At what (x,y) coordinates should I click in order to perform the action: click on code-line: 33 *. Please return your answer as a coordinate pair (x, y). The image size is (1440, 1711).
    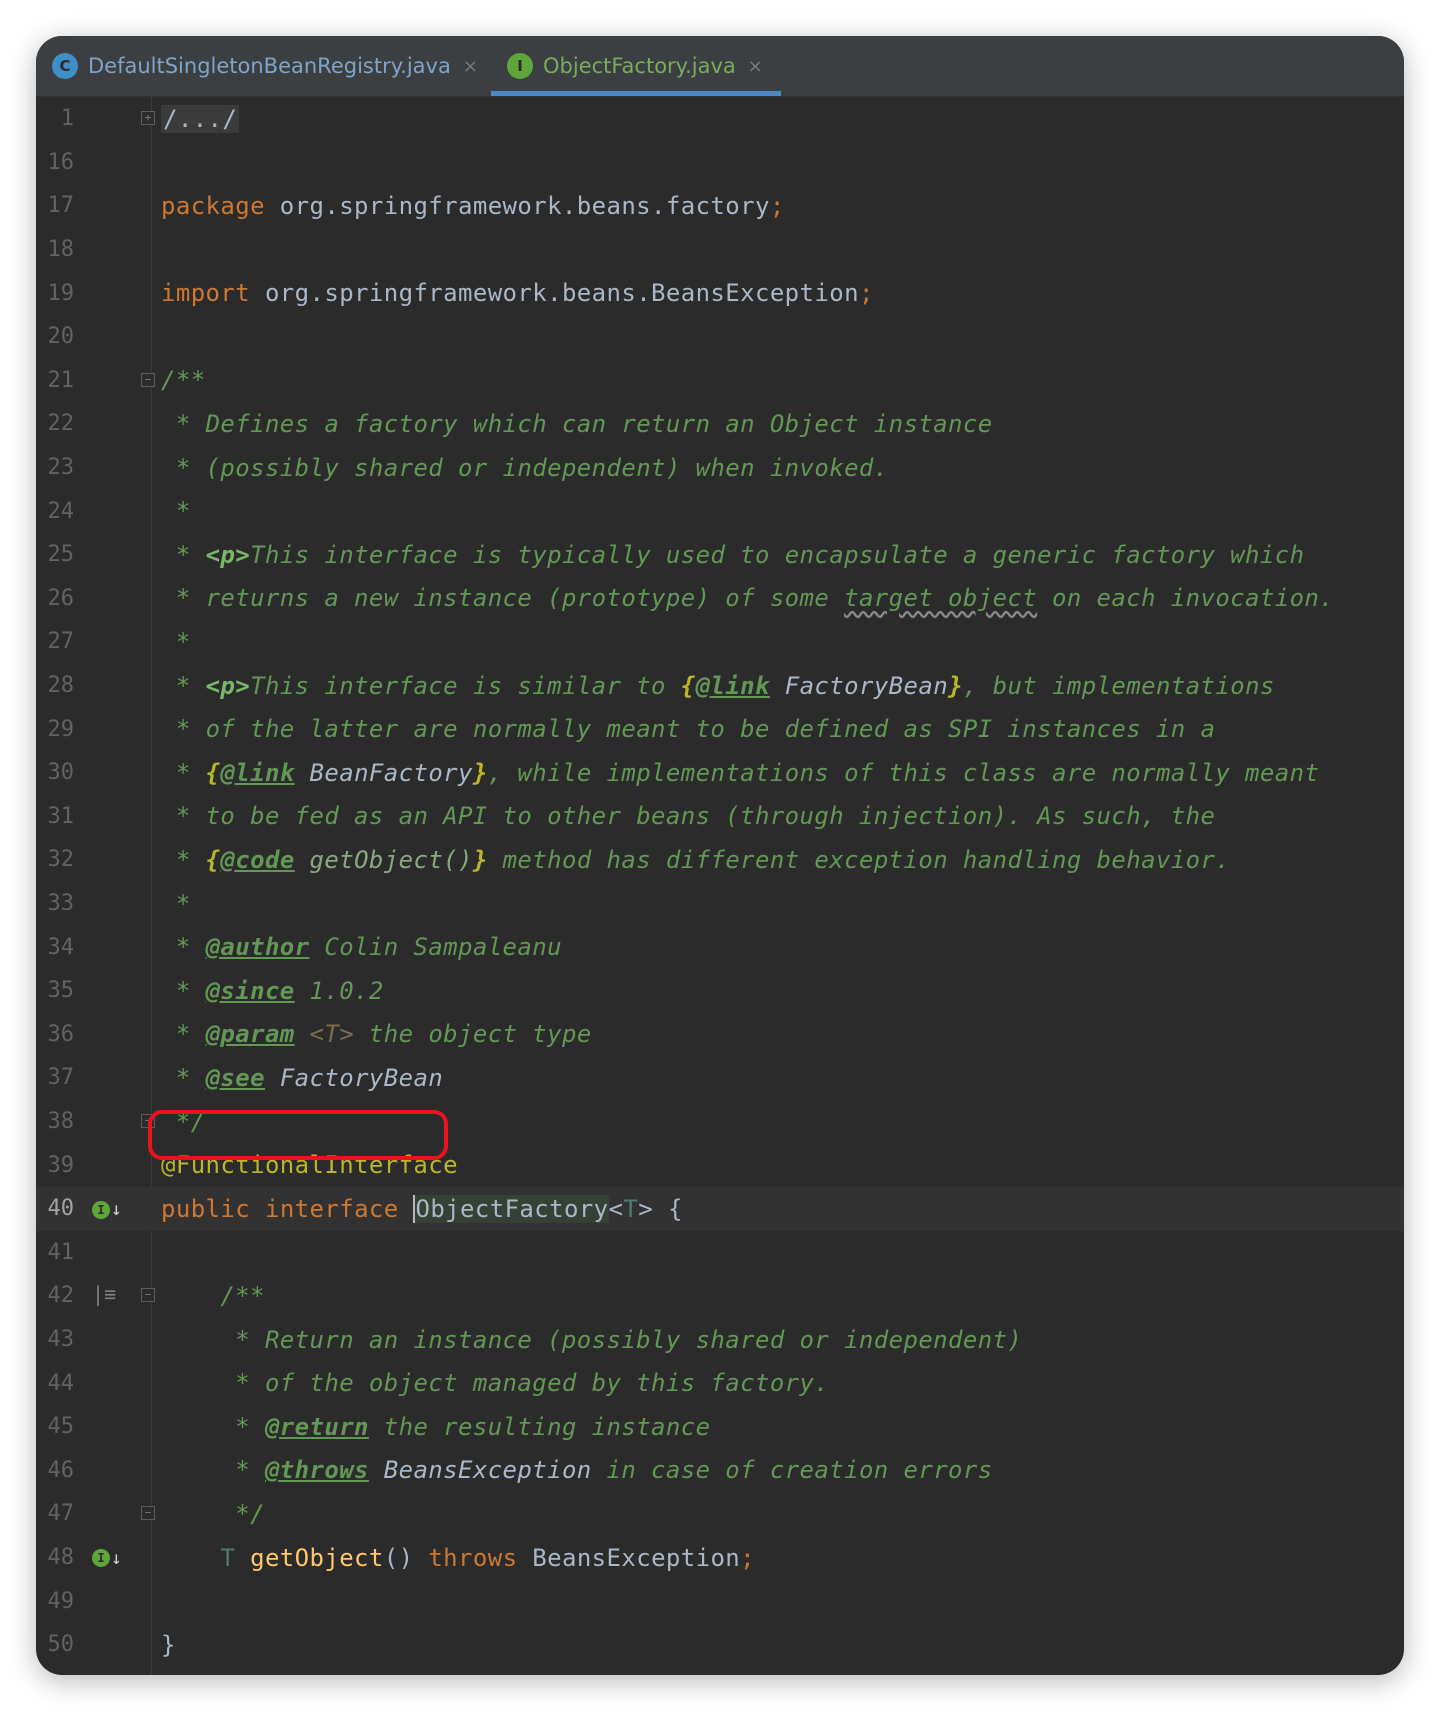
    Looking at the image, I should click on (720, 904).